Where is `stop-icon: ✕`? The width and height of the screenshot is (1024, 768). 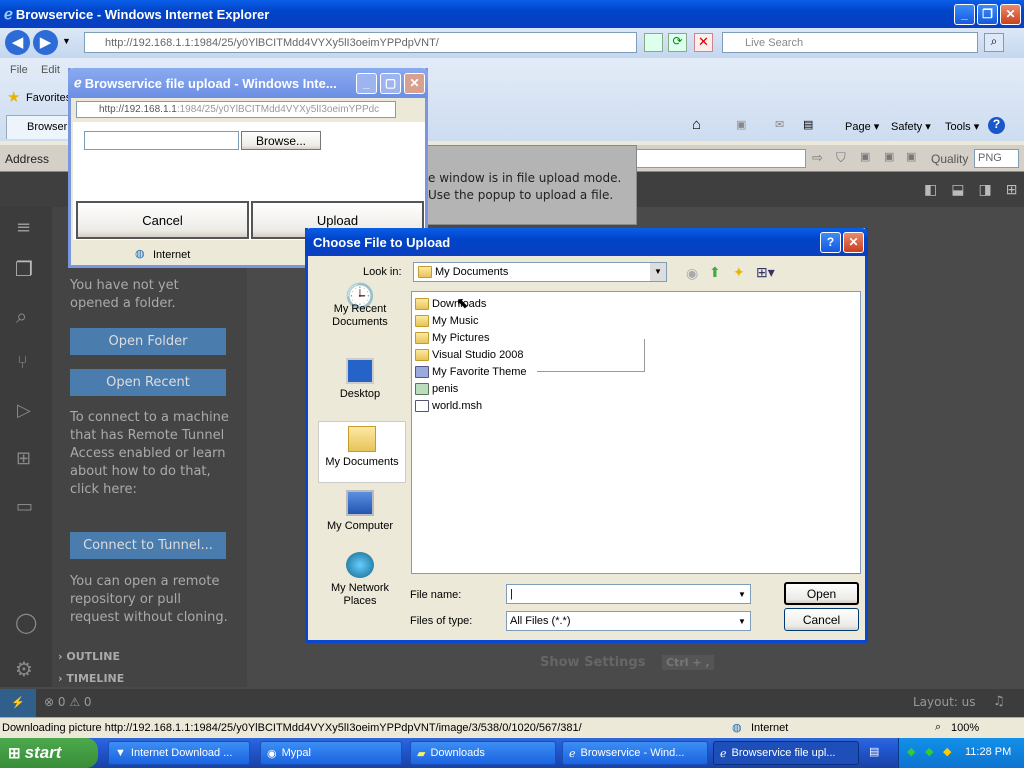
stop-icon: ✕ is located at coordinates (703, 42).